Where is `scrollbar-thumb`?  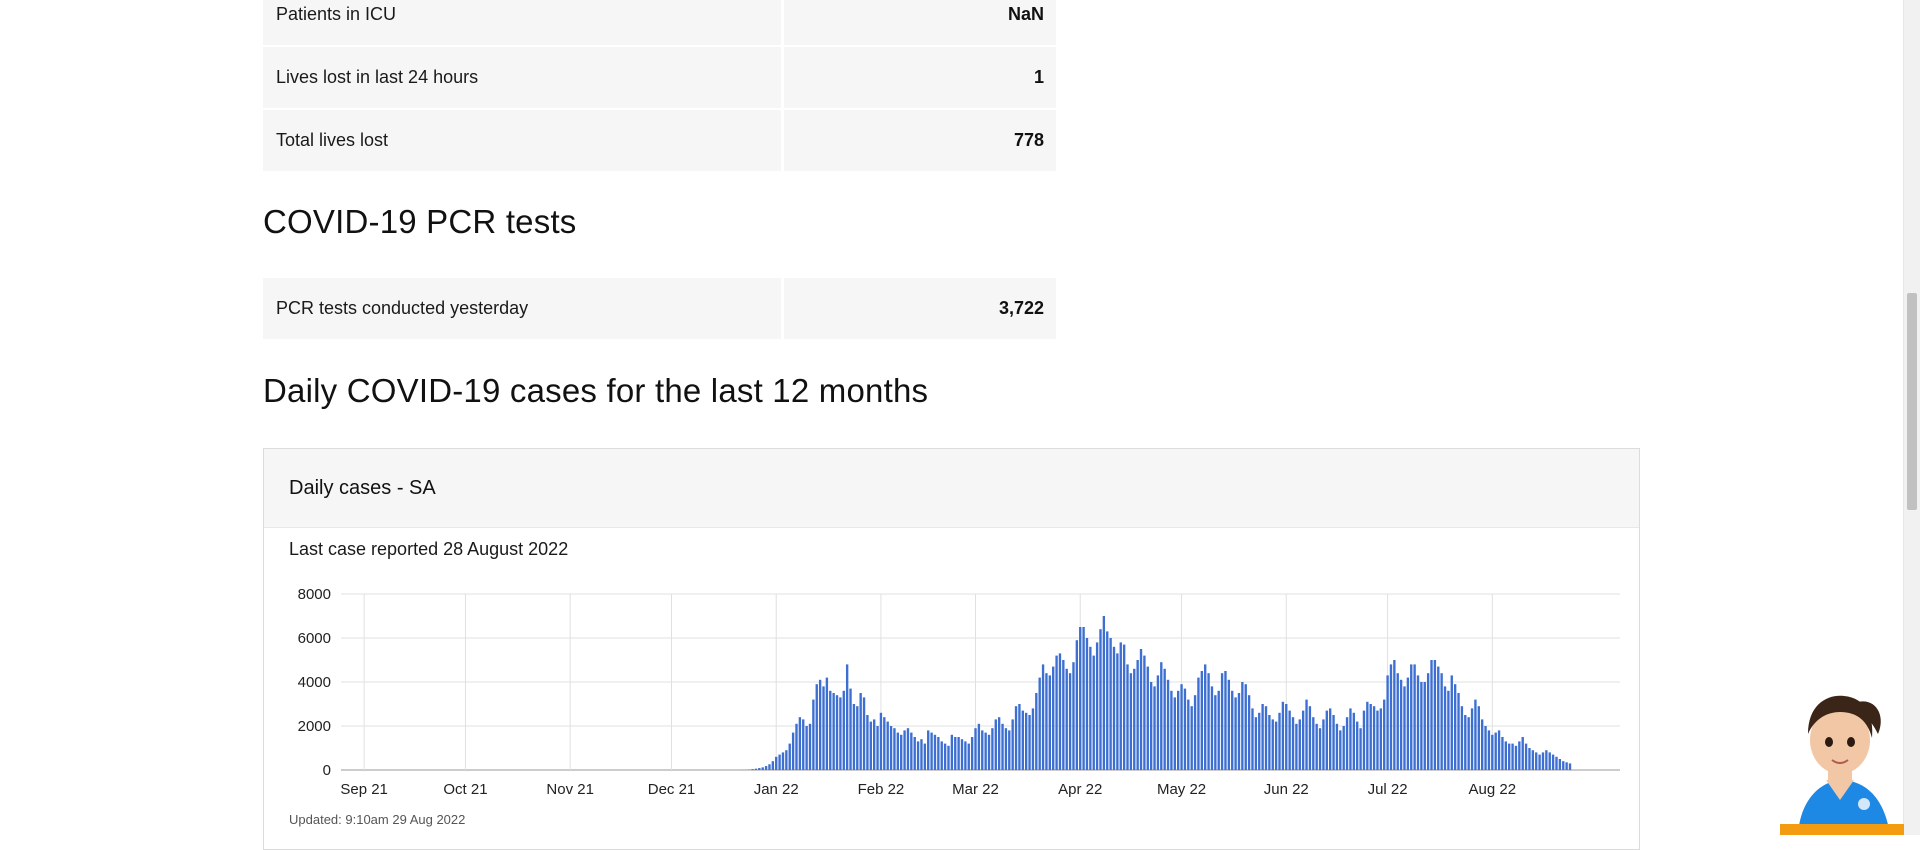
scrollbar-thumb is located at coordinates (1912, 401).